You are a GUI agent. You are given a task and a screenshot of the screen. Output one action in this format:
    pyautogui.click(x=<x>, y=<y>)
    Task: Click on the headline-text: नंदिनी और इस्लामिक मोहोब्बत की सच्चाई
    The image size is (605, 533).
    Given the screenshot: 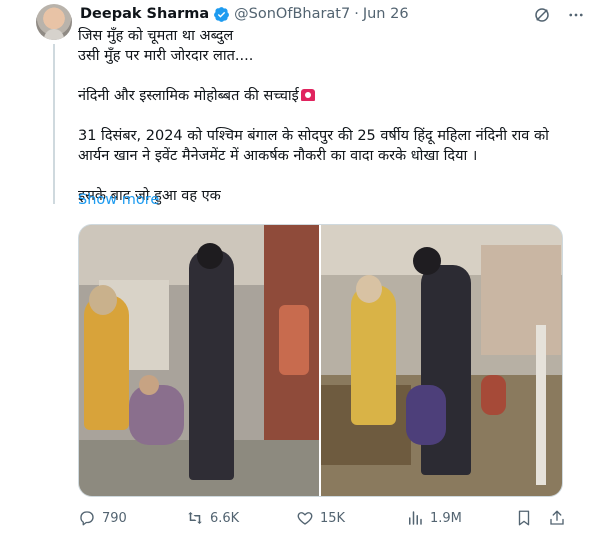 What is the action you would take?
    pyautogui.click(x=188, y=96)
    